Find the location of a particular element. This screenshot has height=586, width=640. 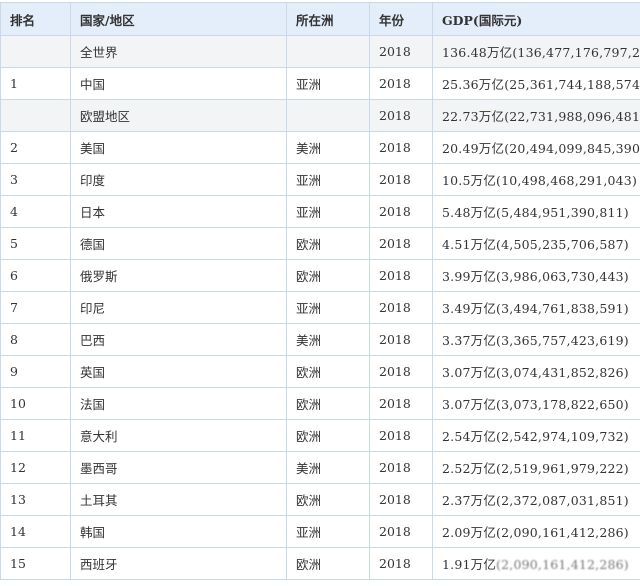

gdp-short: 10.5万亿 is located at coordinates (469, 180).